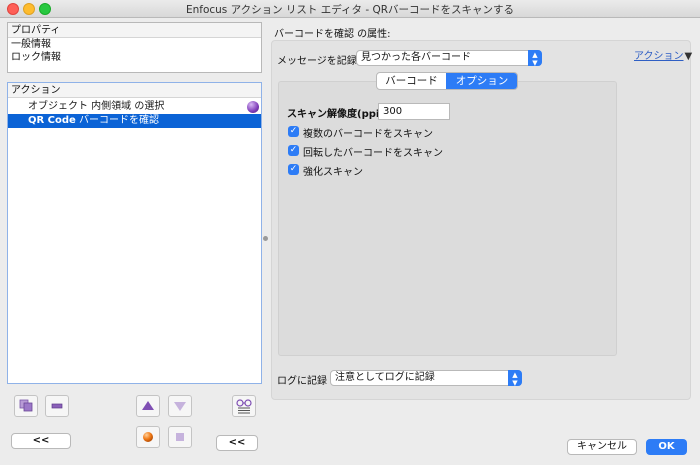  Describe the element at coordinates (134, 57) in the screenshot. I see `properties-item-lock: ロック情報` at that location.